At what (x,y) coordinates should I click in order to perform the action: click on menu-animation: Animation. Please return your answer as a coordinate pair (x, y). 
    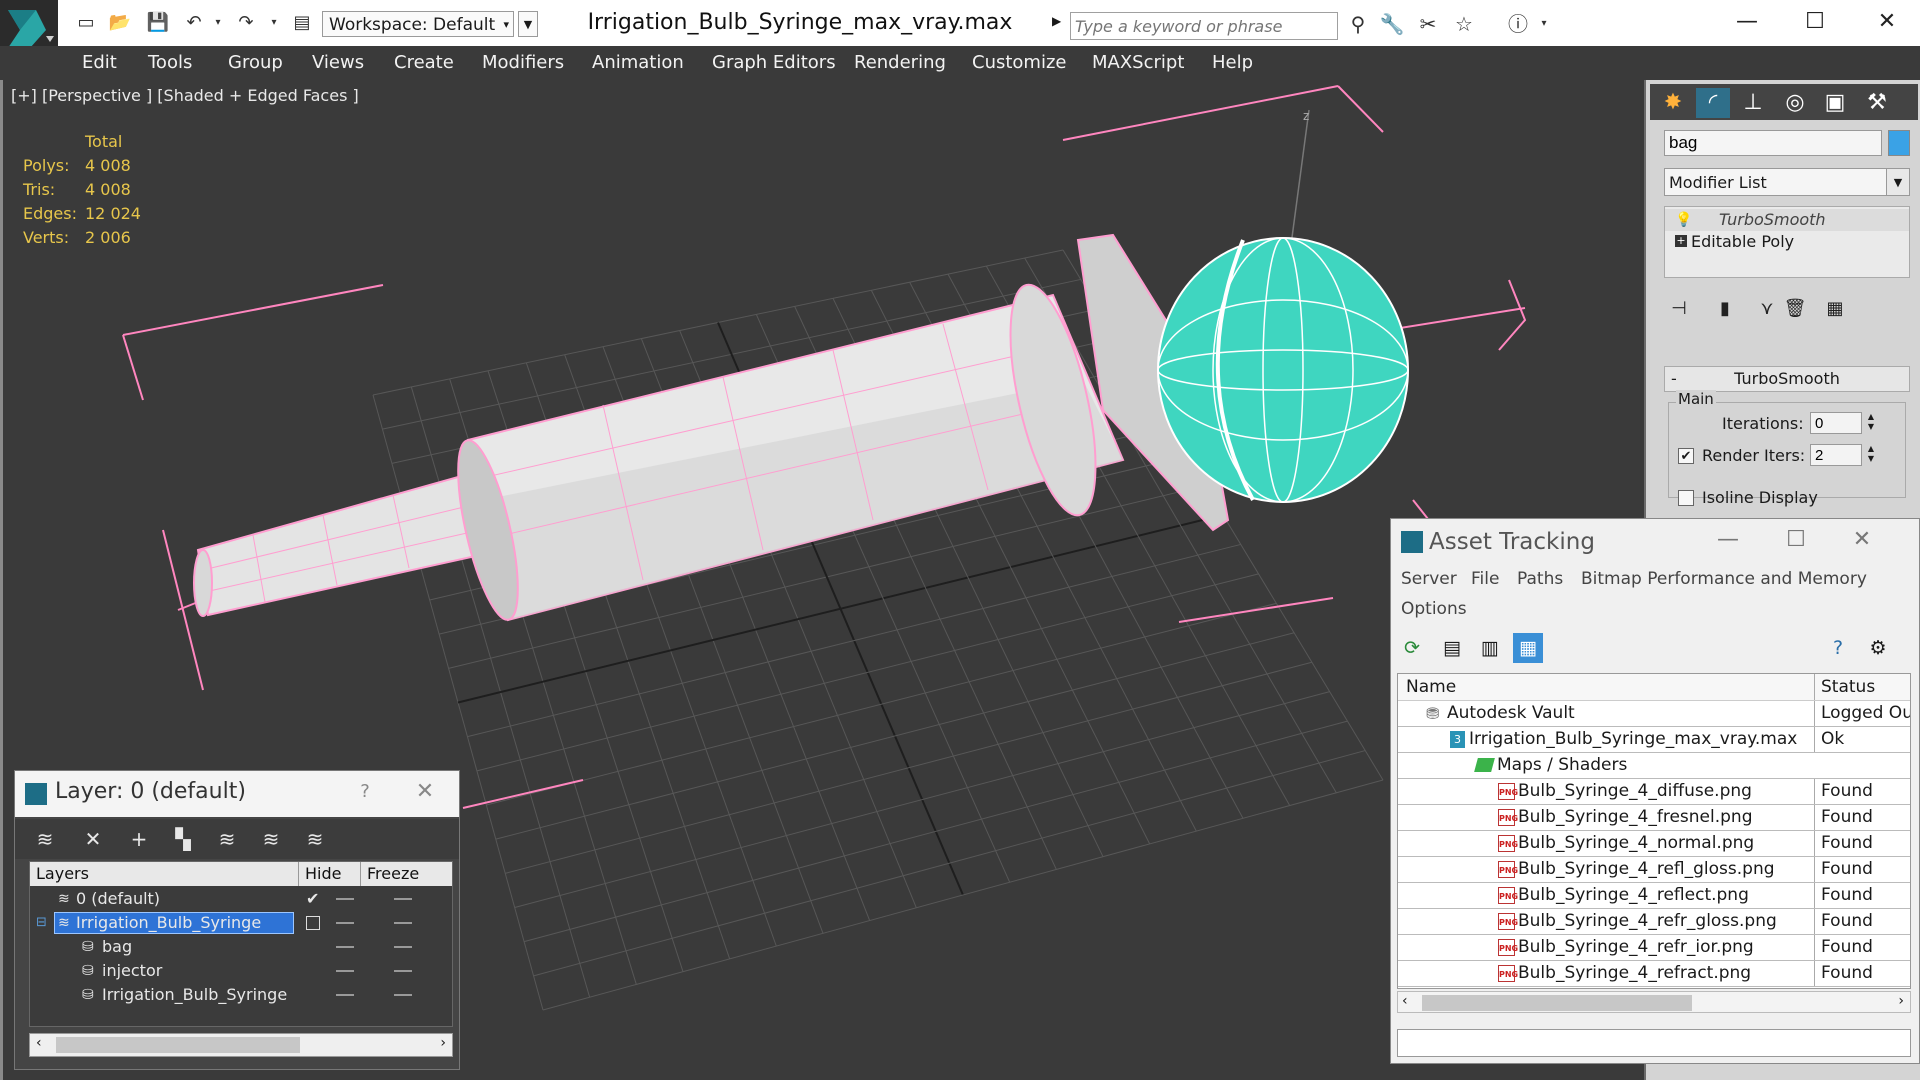
    Looking at the image, I should click on (638, 63).